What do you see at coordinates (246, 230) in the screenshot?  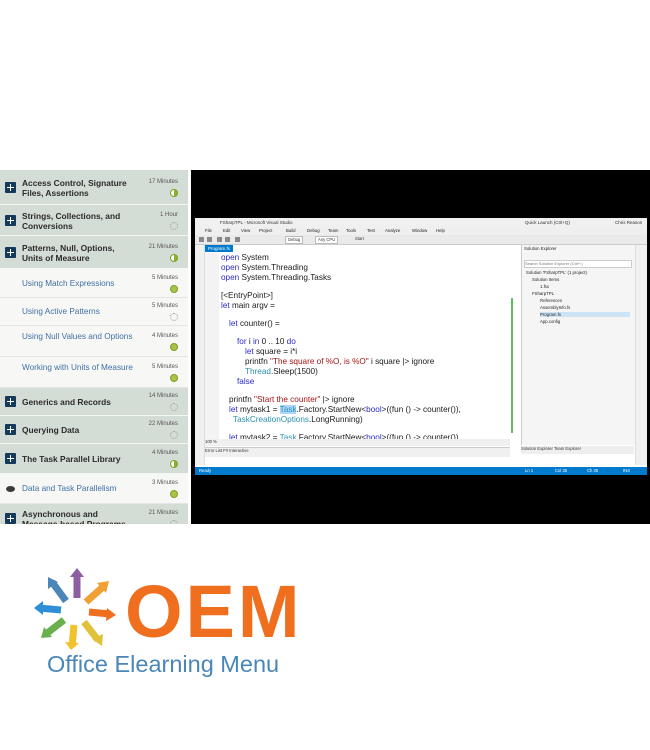 I see `vs-menu-item: View` at bounding box center [246, 230].